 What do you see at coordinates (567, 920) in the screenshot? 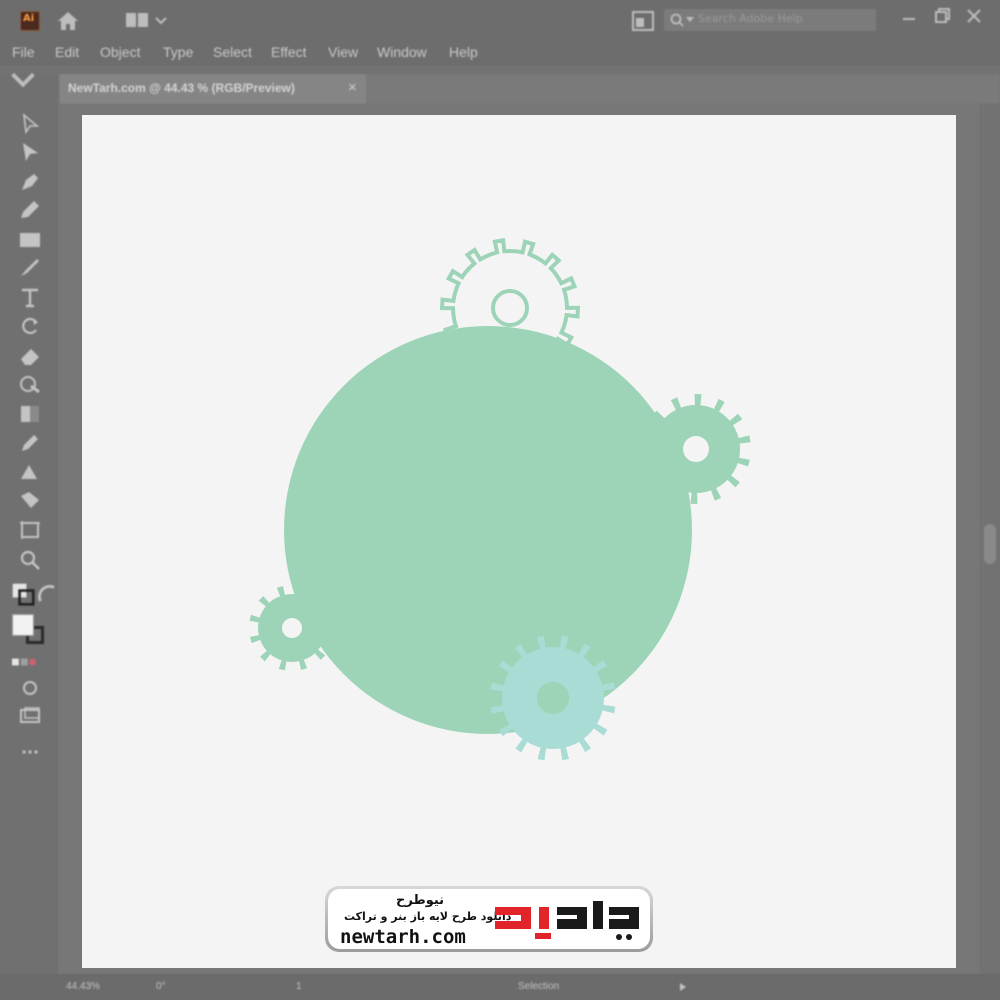
I see `watermark-logo-mark` at bounding box center [567, 920].